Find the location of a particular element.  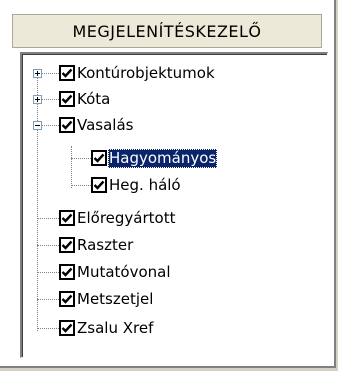

panel-header: MEGJELENÍTÉSKEZELŐ is located at coordinates (167, 31).